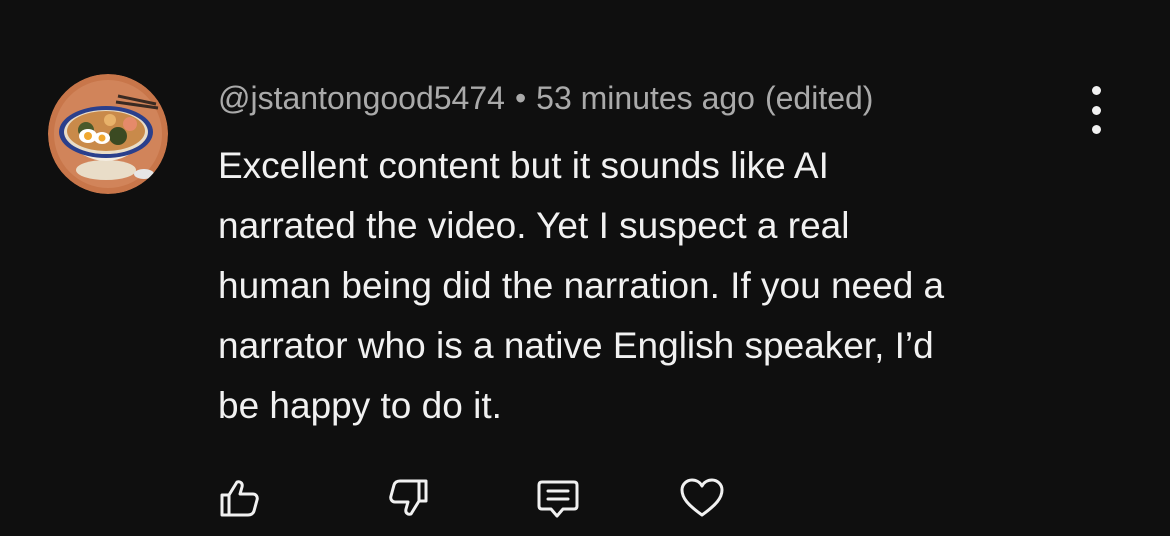 This screenshot has height=536, width=1170. I want to click on heart-button, so click(702, 498).